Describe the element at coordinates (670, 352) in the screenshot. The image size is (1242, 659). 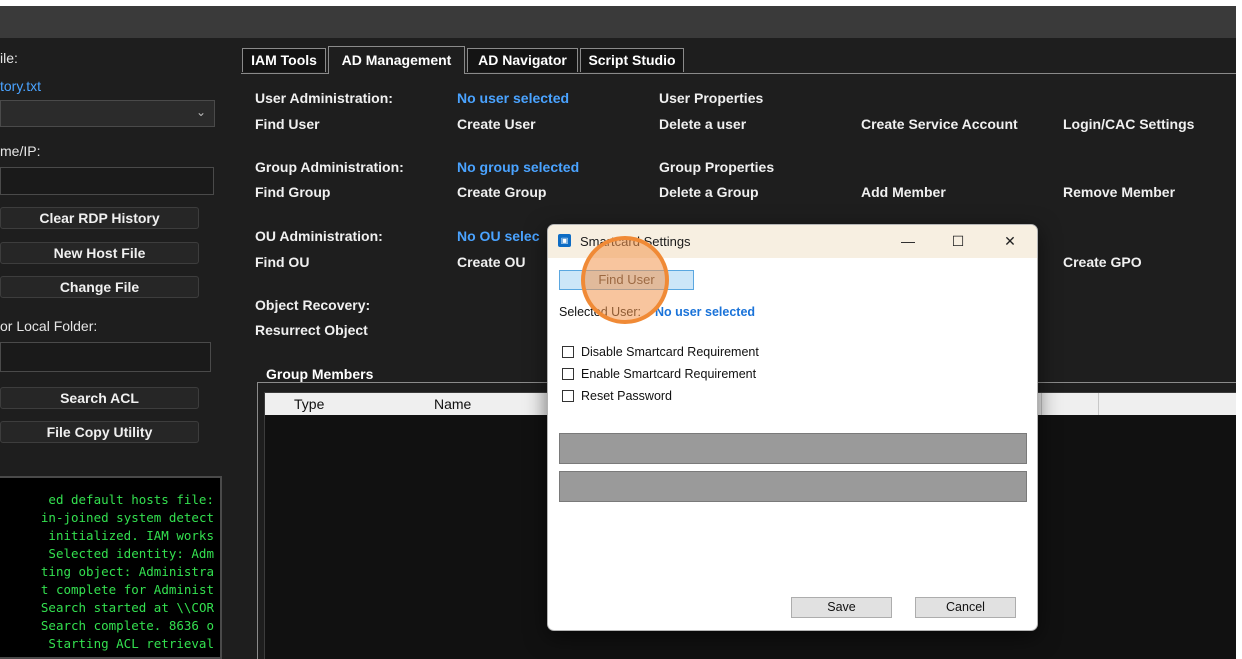
I see `disable-smartcard-label: Disable Smartcard Requirement` at that location.